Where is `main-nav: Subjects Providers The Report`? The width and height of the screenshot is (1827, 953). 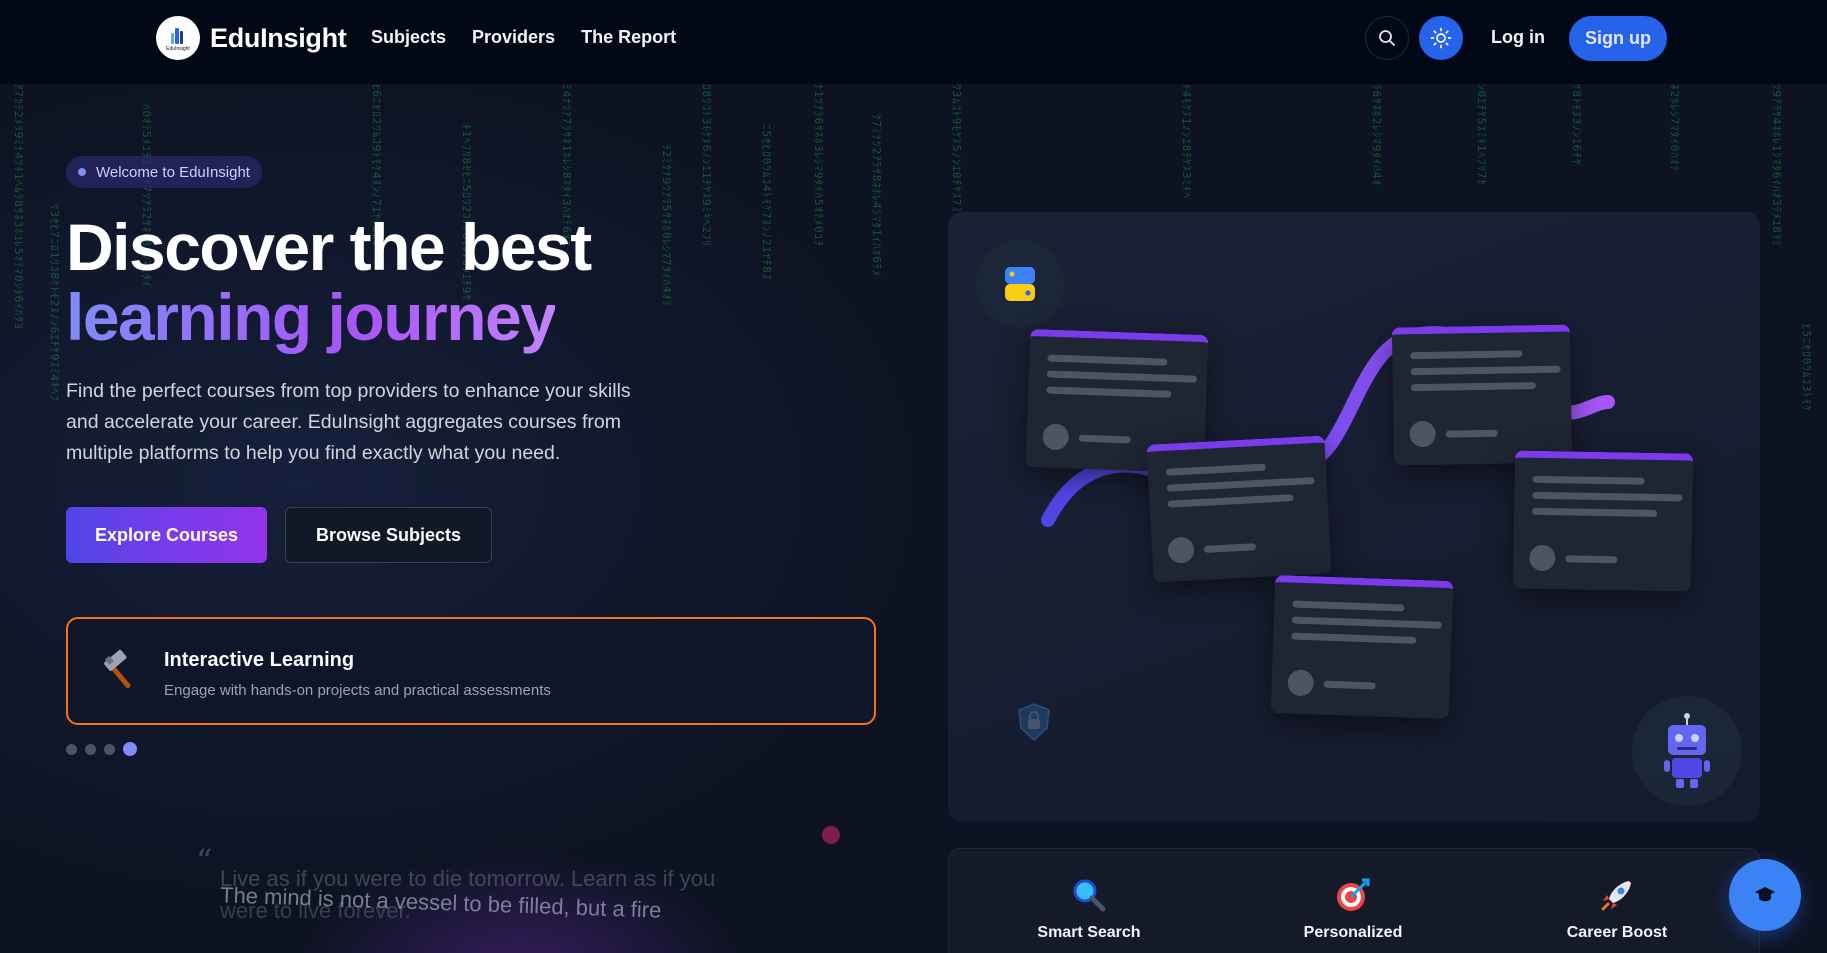 main-nav: Subjects Providers The Report is located at coordinates (523, 37).